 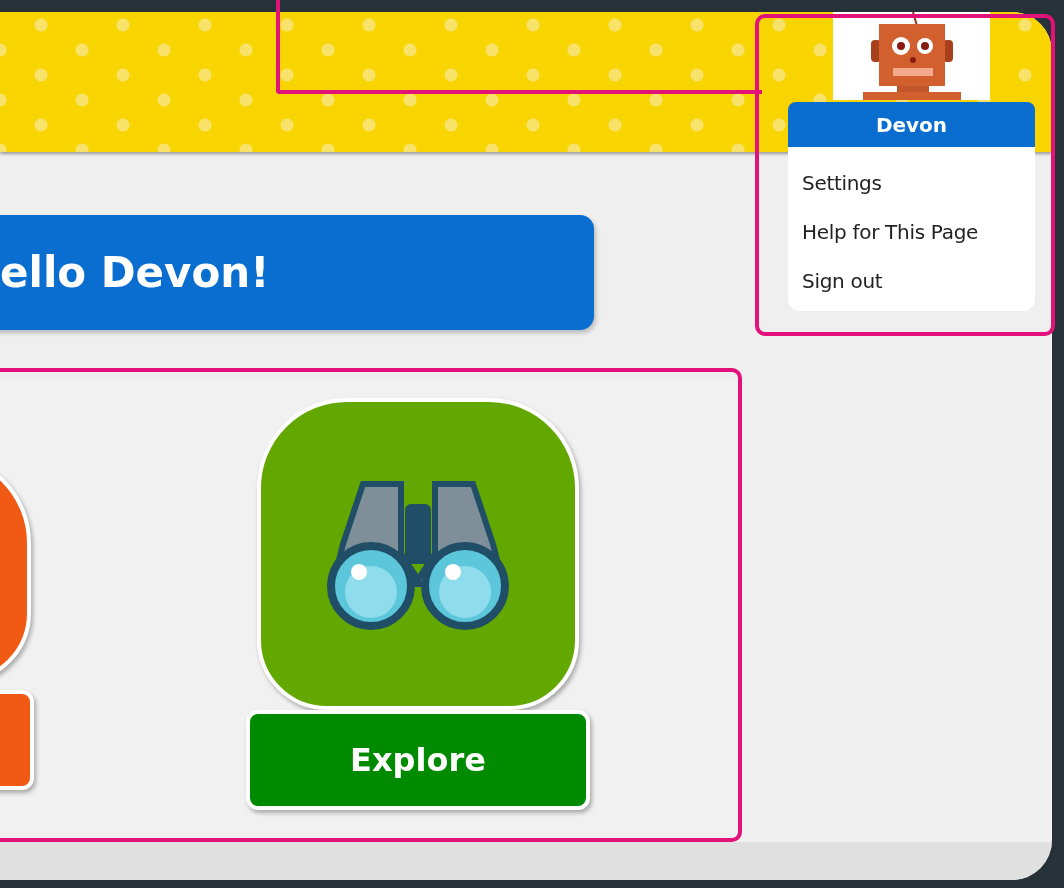 I want to click on menu-item: Sign out, so click(x=918, y=281).